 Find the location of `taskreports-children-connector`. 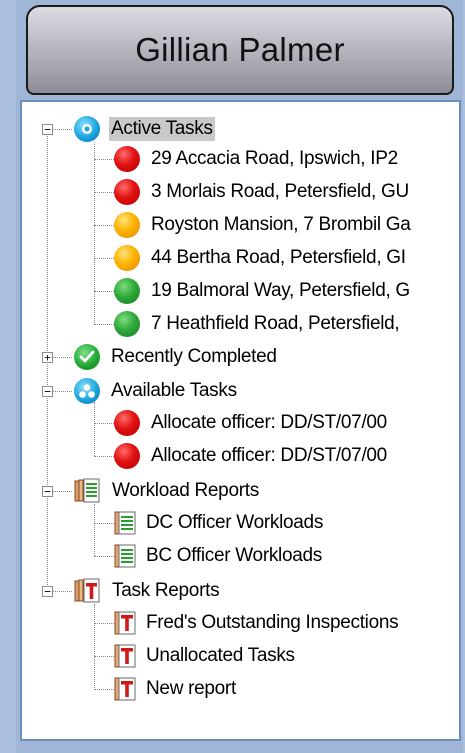

taskreports-children-connector is located at coordinates (94, 647).